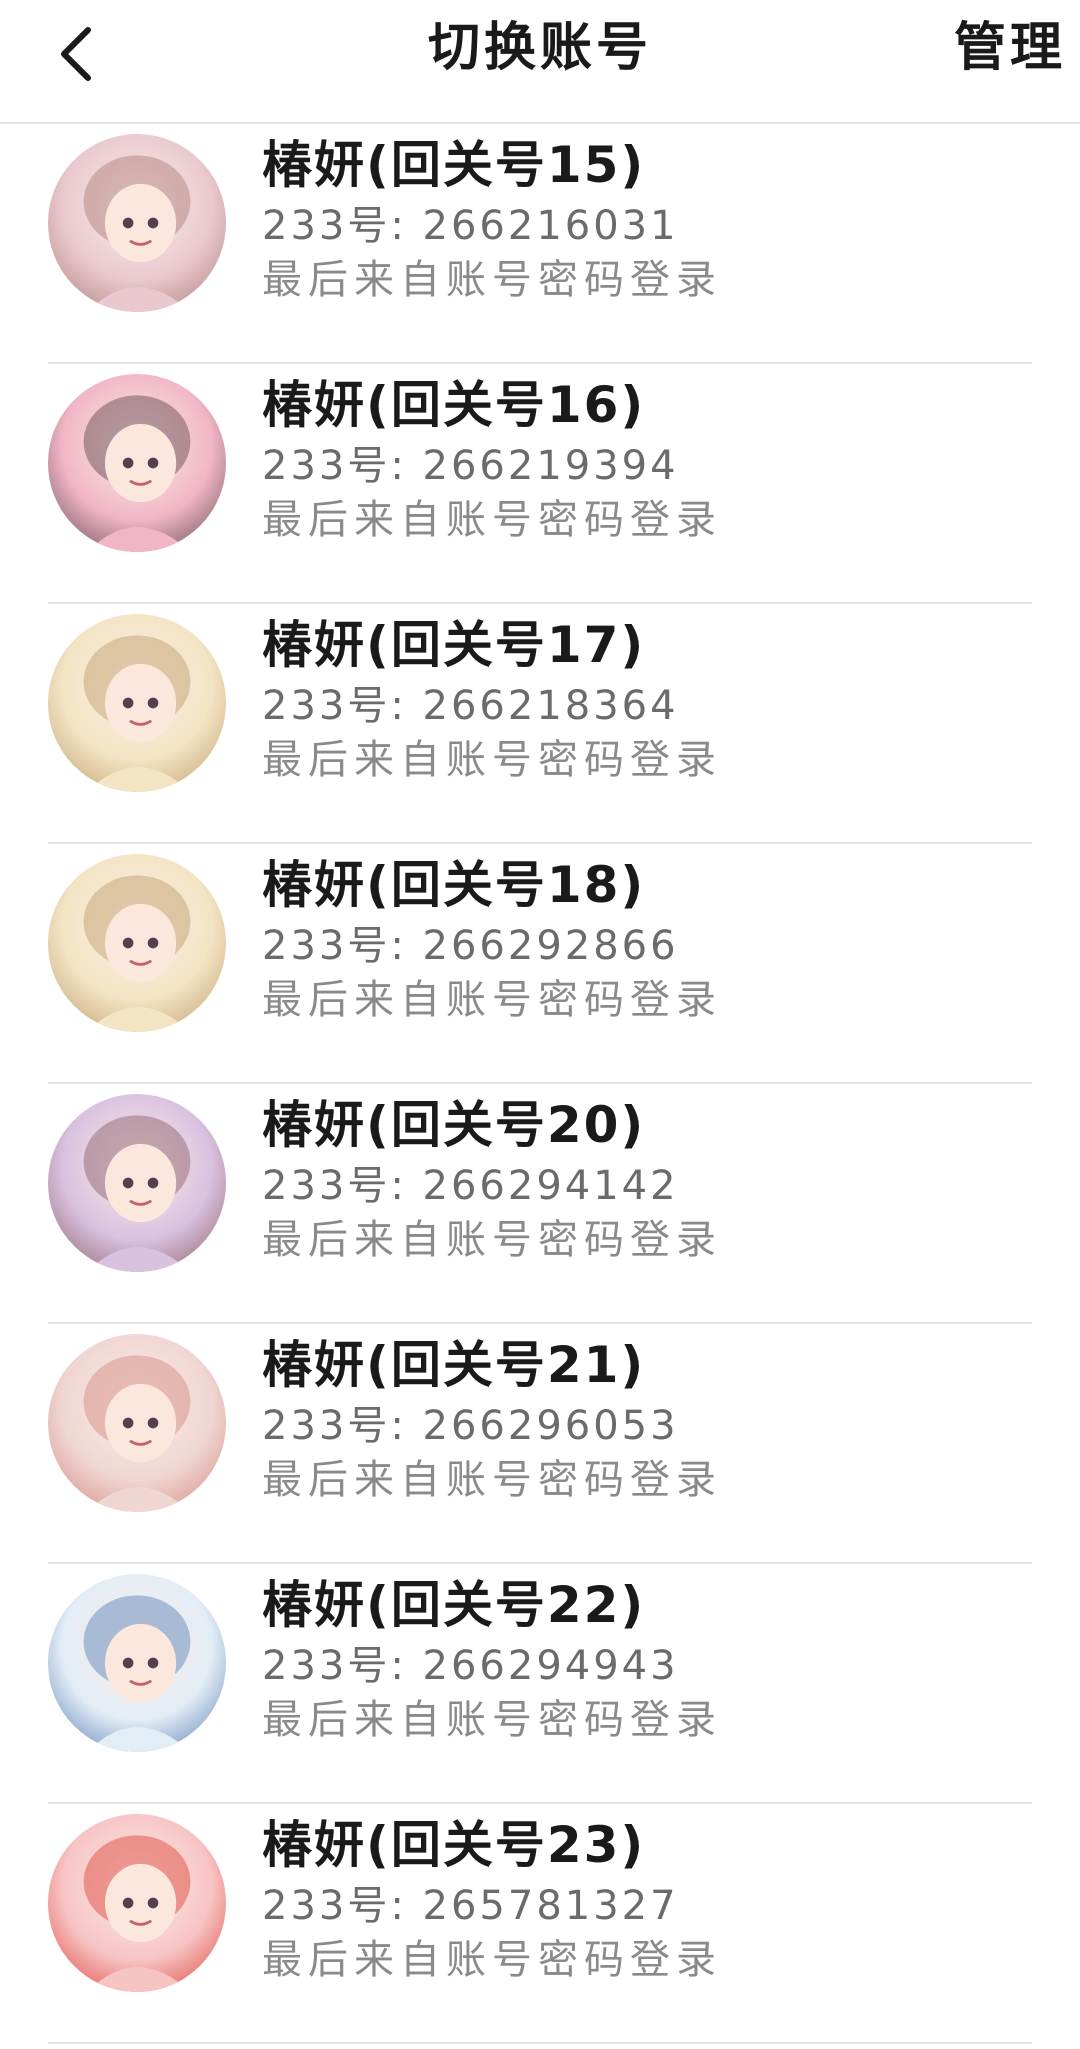  Describe the element at coordinates (454, 1365) in the screenshot. I see `account-name: 椿妍(回关号21)` at that location.